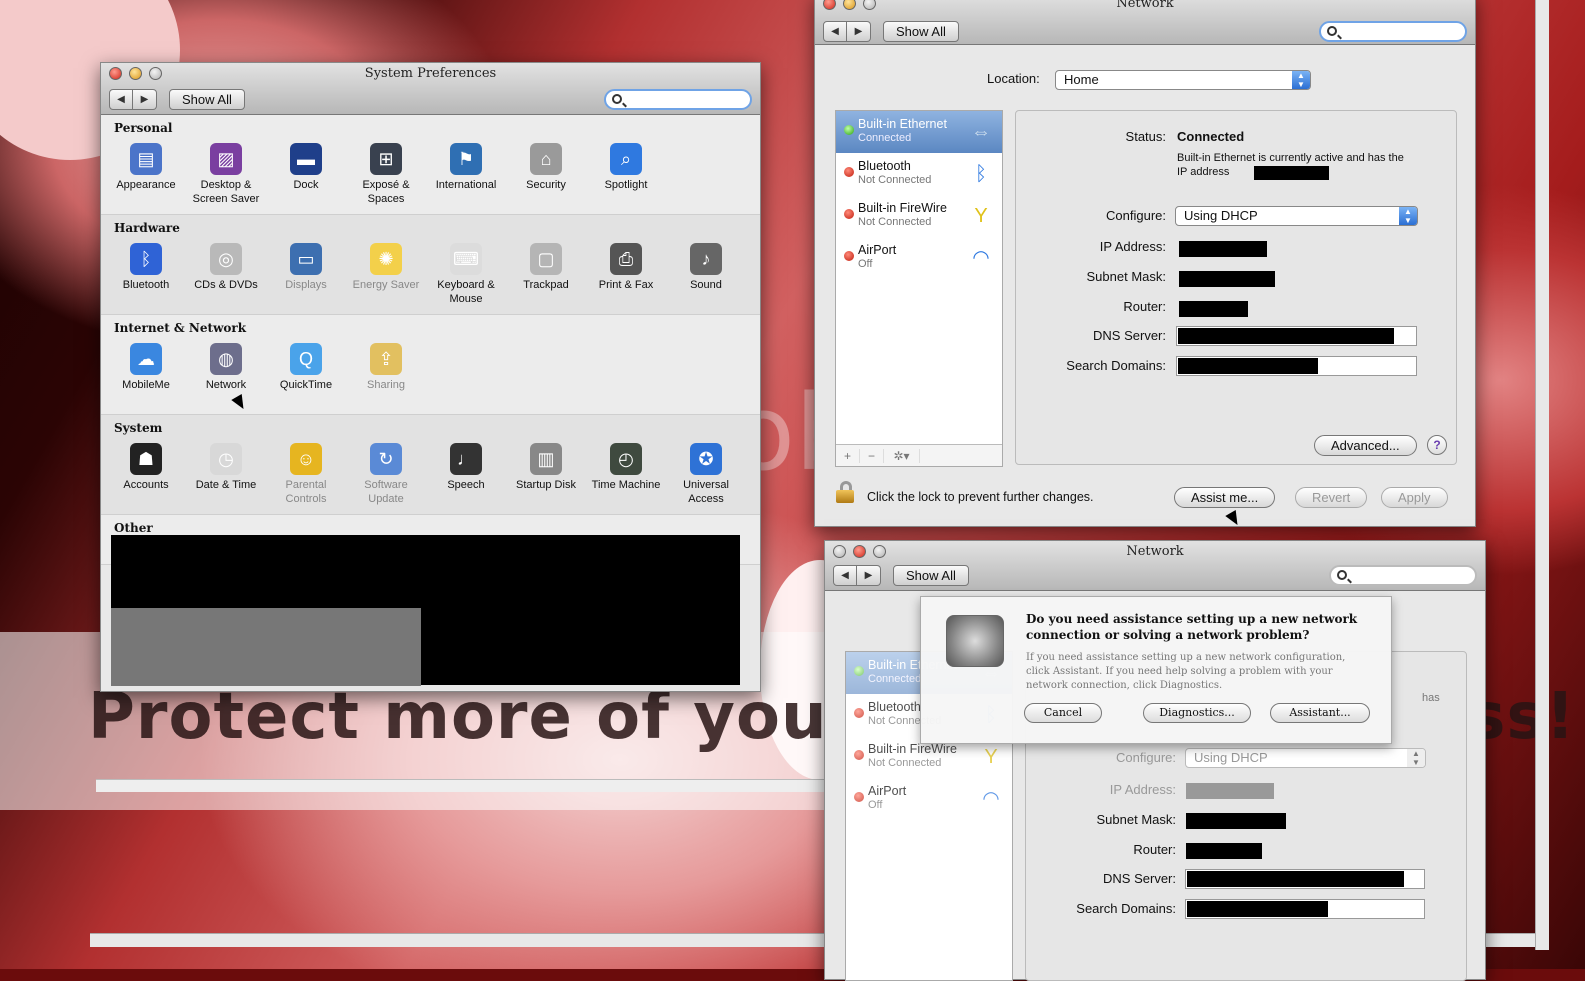  Describe the element at coordinates (1542, 475) in the screenshot. I see `vertical-scrollbar` at that location.